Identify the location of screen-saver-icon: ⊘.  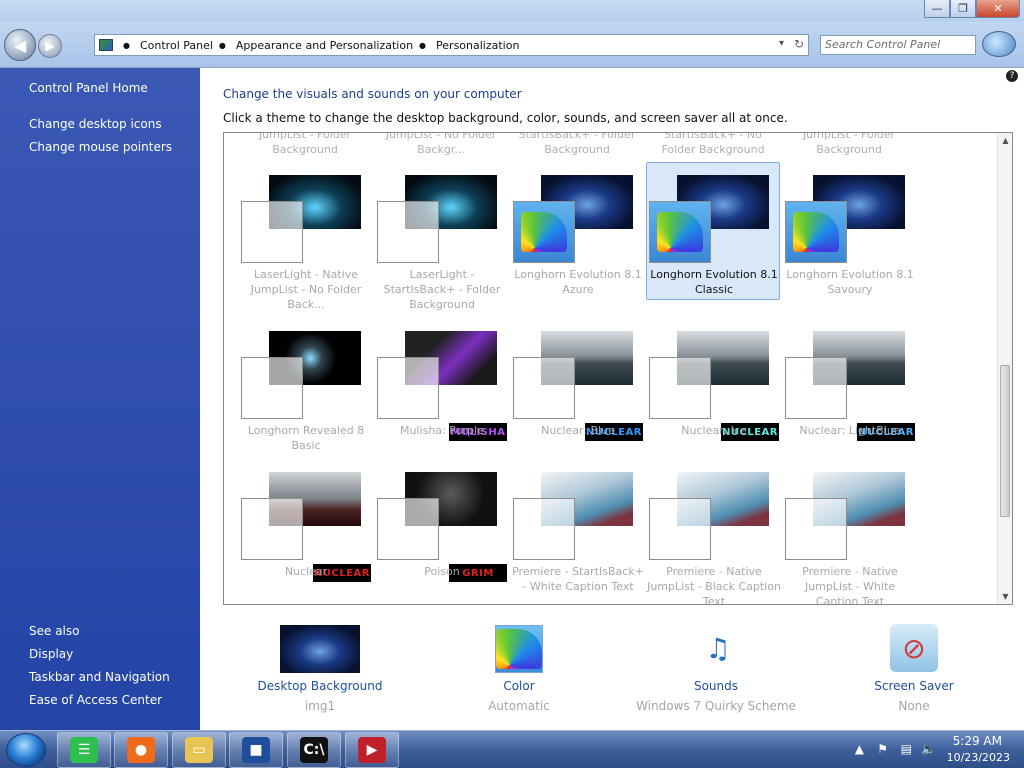
(914, 648).